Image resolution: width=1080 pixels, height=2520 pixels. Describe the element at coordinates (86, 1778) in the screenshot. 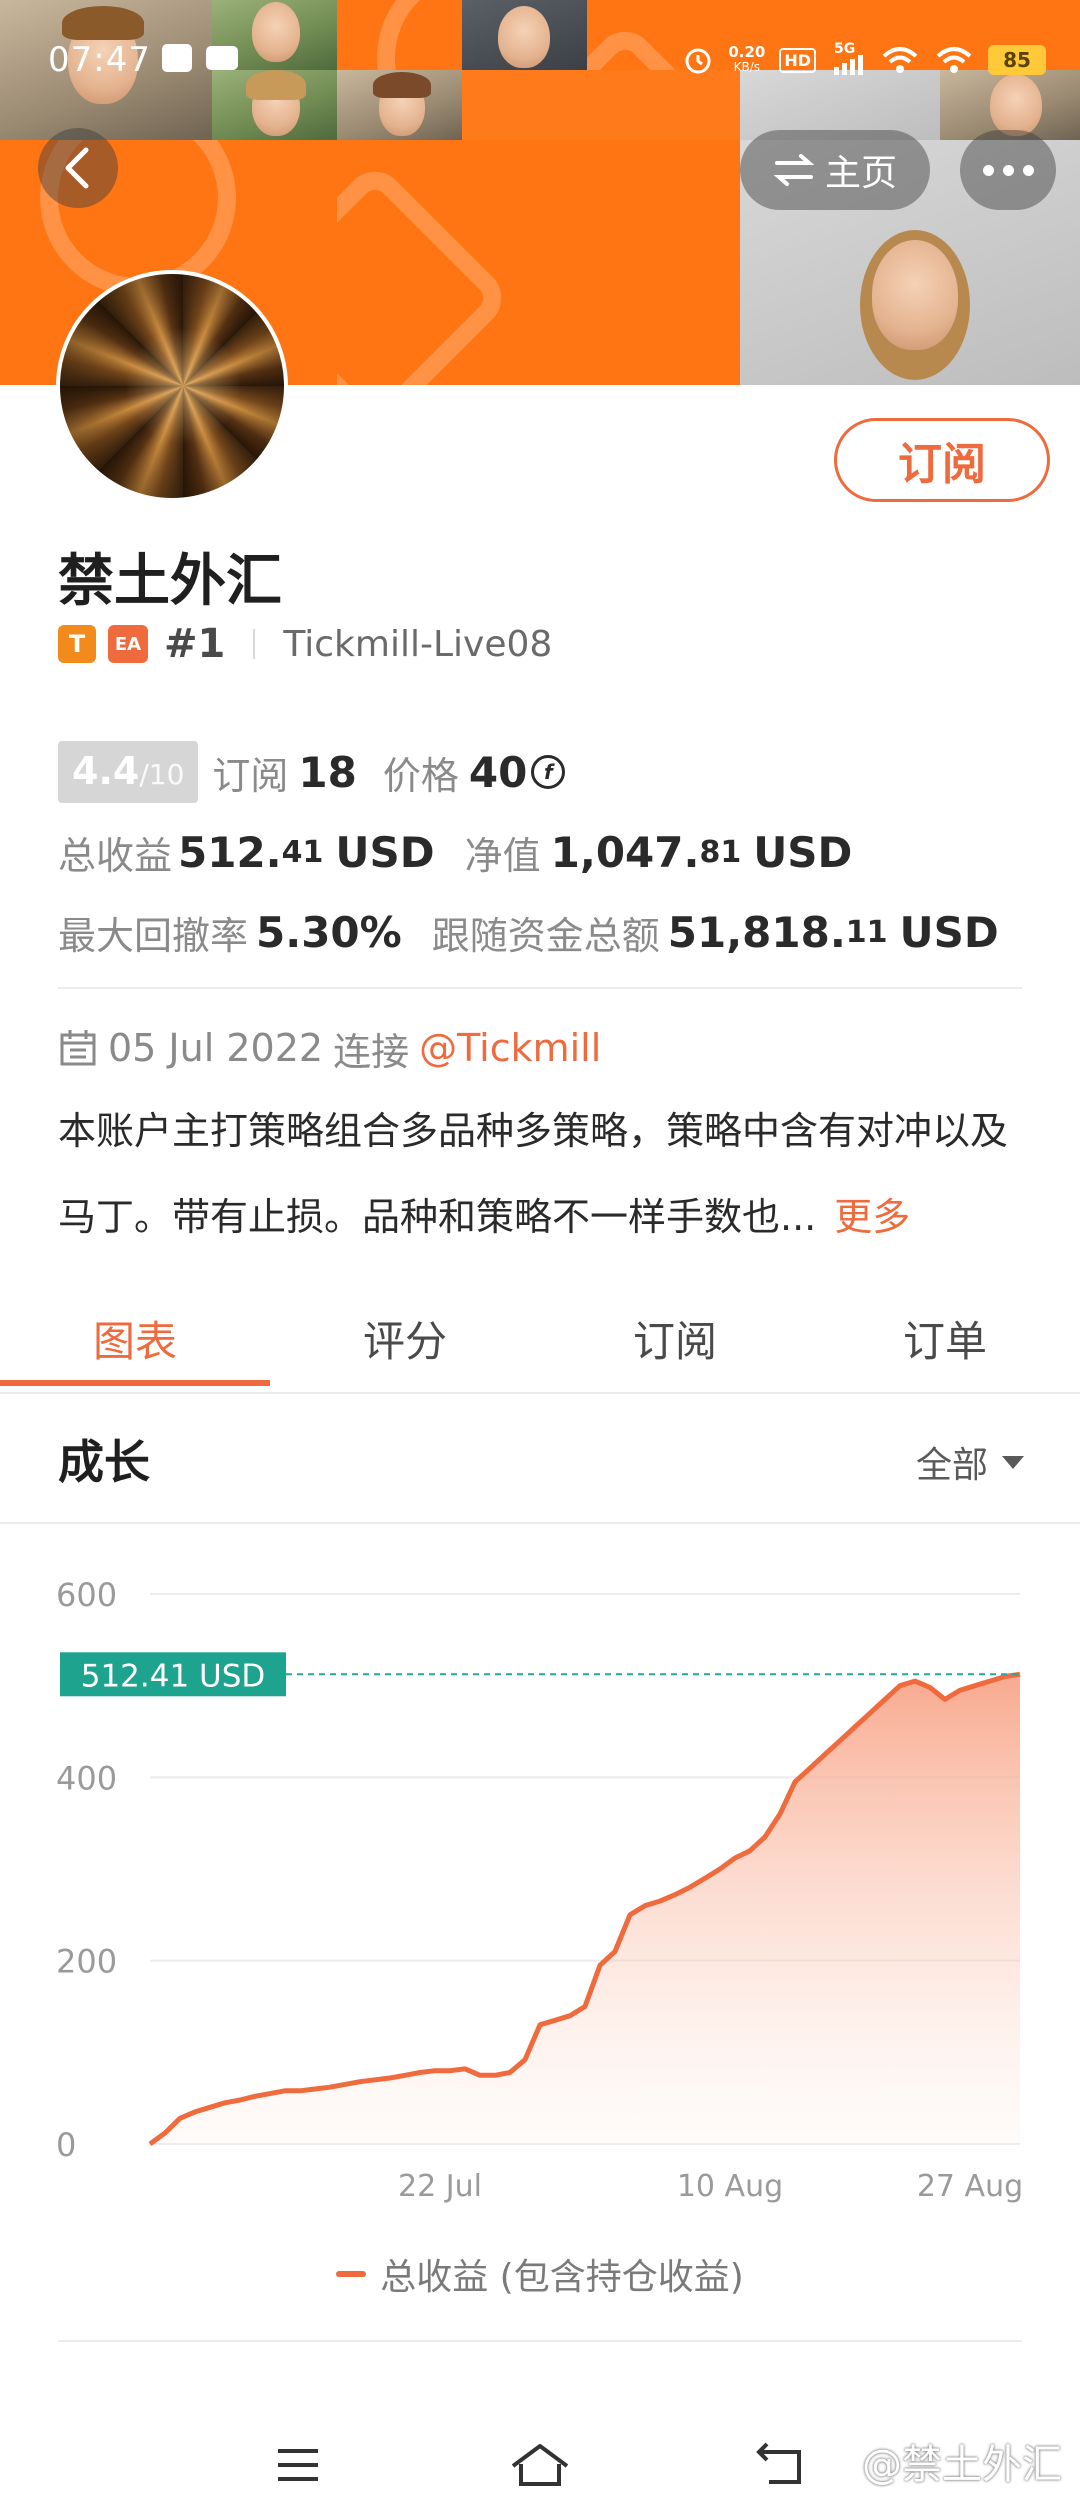

I see `y-tick-label: 400` at that location.